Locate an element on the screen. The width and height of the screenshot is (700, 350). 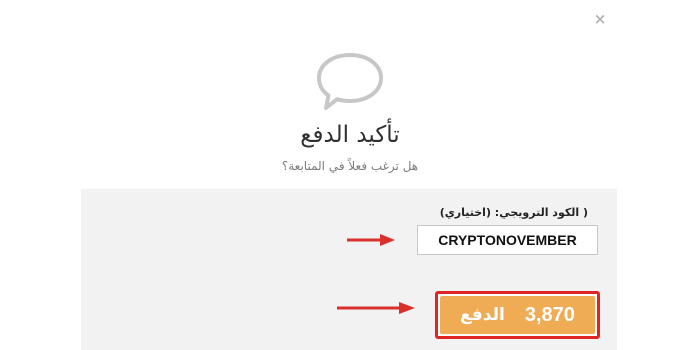
dialog-subtitle: هل ترغب فعلاً في المتابعة؟ is located at coordinates (350, 166).